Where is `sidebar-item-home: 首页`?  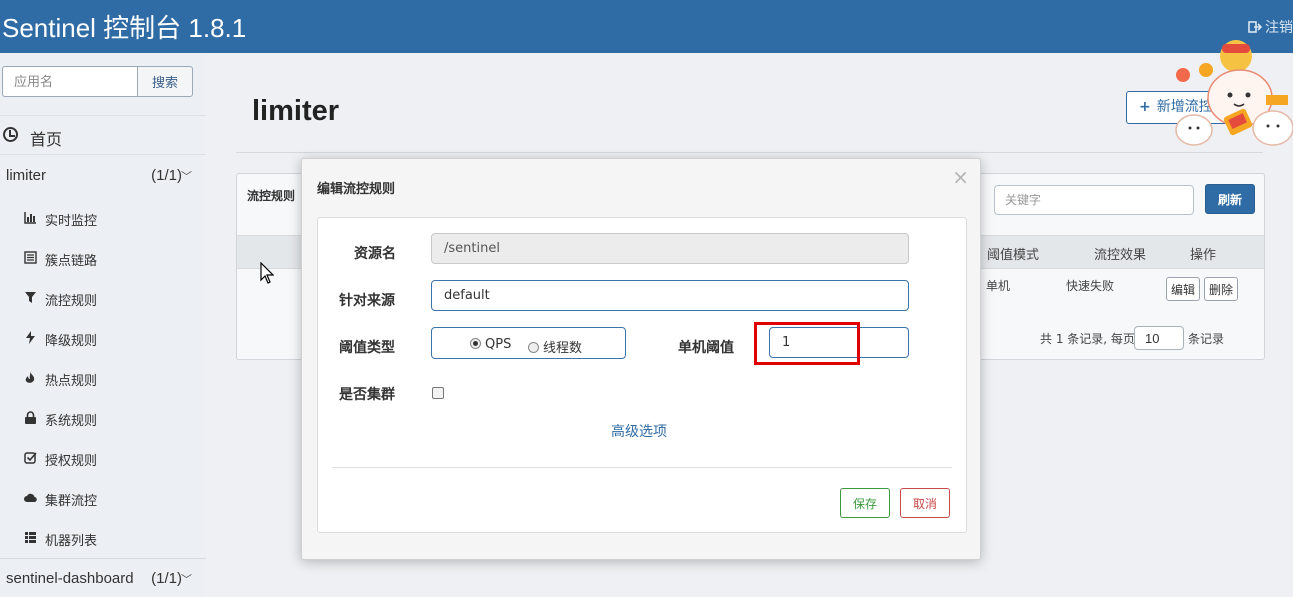 sidebar-item-home: 首页 is located at coordinates (103, 135).